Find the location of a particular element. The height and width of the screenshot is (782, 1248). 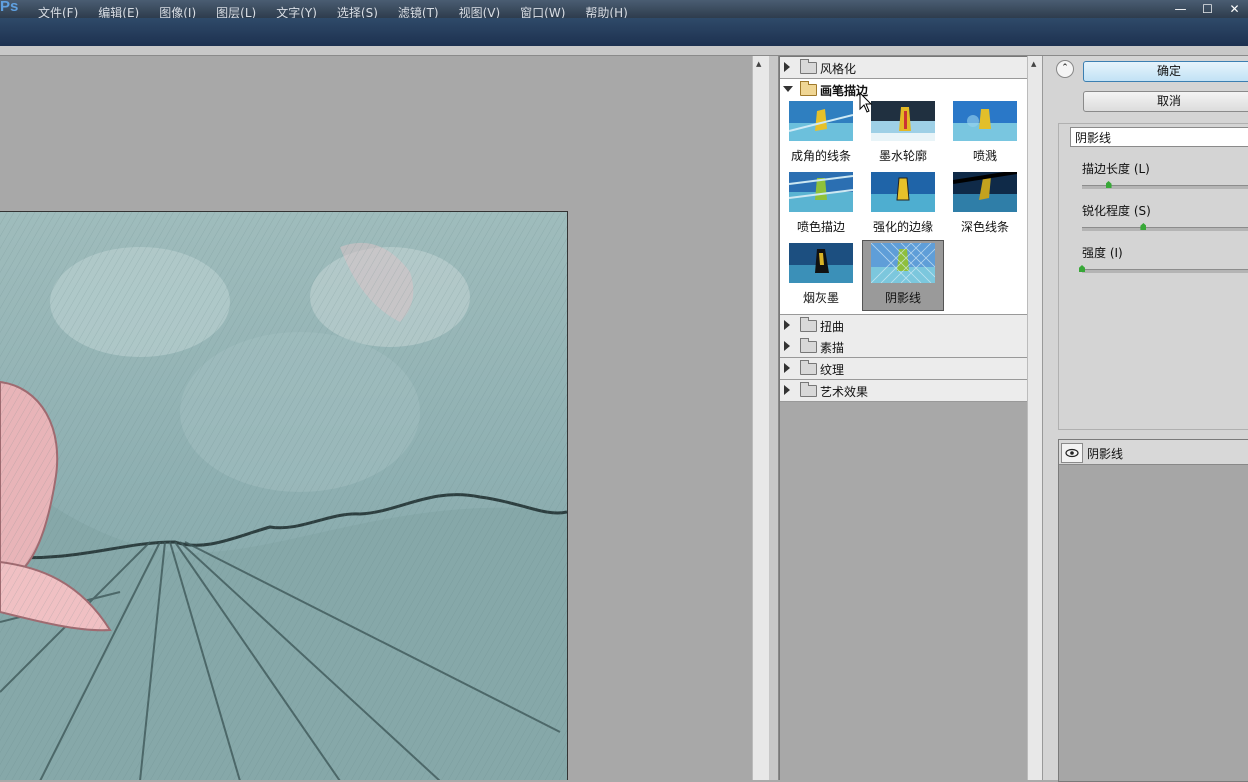

dialog-top-strip is located at coordinates (624, 51).